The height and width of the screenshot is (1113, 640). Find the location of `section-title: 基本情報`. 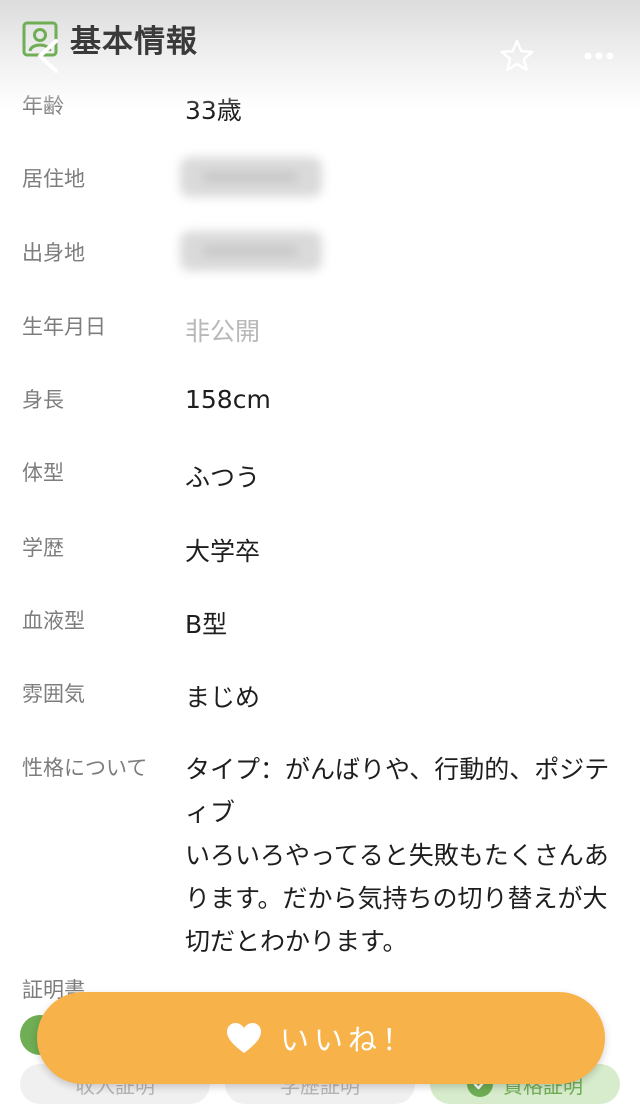

section-title: 基本情報 is located at coordinates (134, 42).